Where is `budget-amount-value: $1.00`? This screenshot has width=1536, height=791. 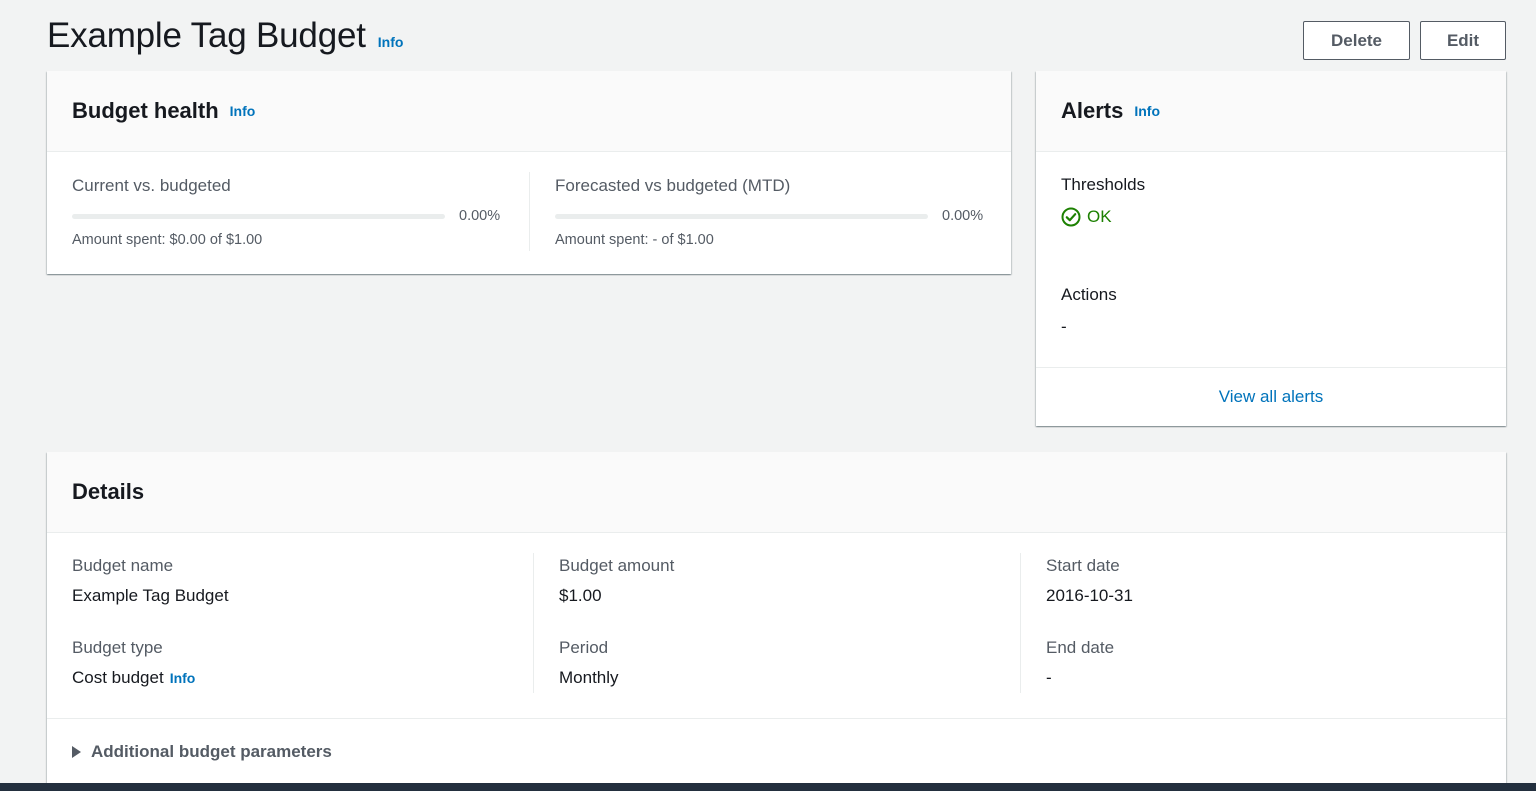
budget-amount-value: $1.00 is located at coordinates (580, 596).